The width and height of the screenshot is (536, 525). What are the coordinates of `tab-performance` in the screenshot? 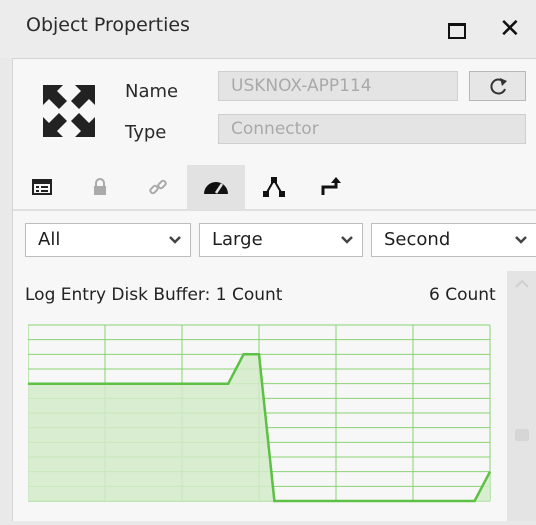 It's located at (216, 187).